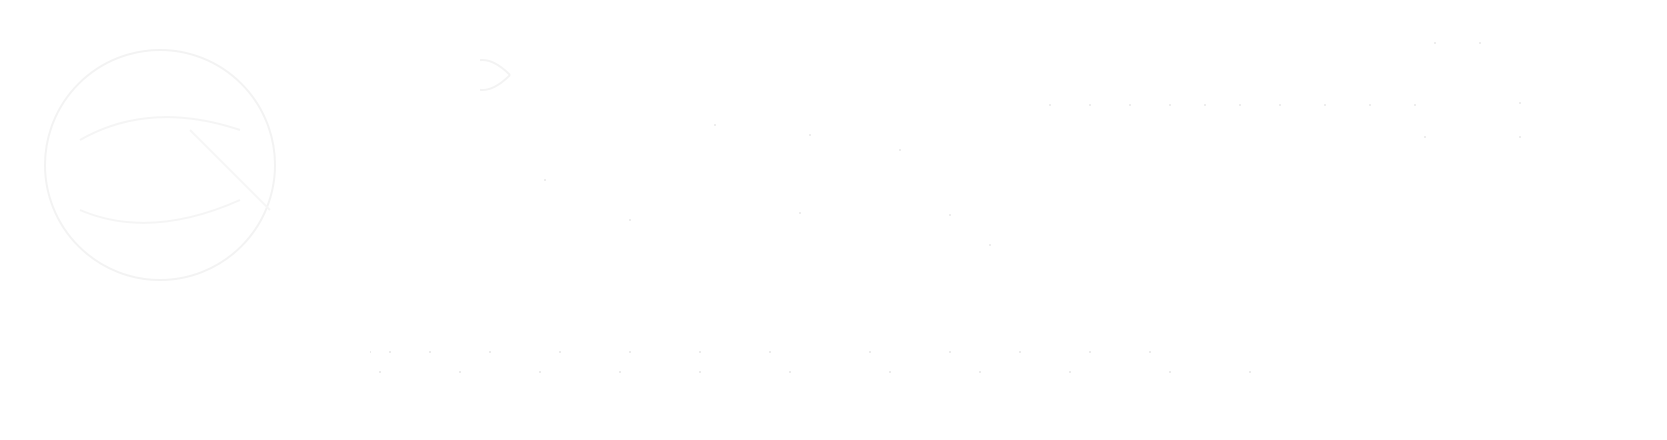 Image resolution: width=1667 pixels, height=440 pixels. I want to click on faint-circle-logo-icon, so click(160, 165).